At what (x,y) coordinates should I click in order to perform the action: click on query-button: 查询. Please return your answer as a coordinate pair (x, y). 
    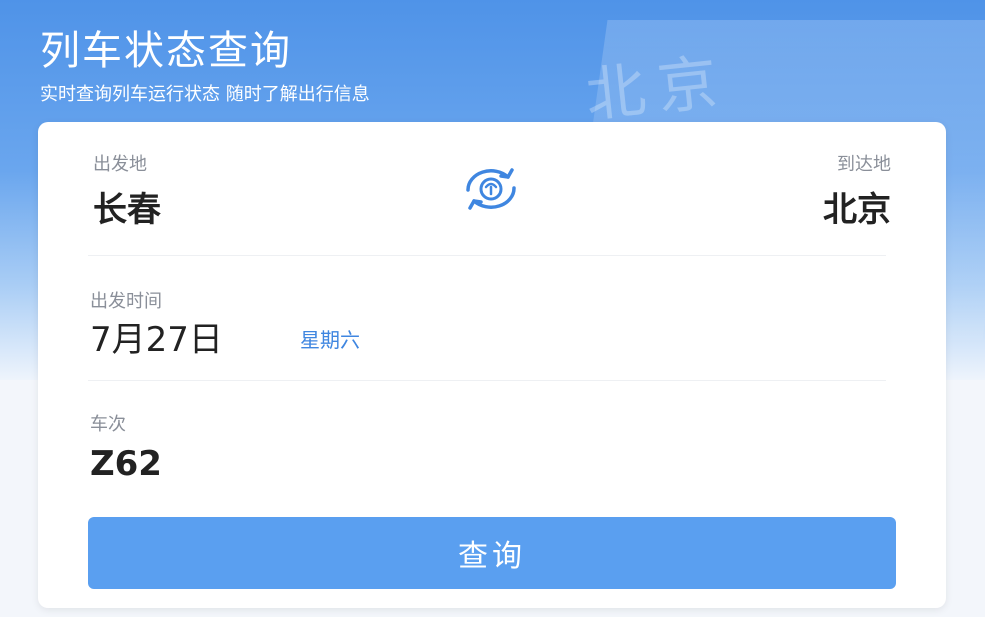
    Looking at the image, I should click on (492, 553).